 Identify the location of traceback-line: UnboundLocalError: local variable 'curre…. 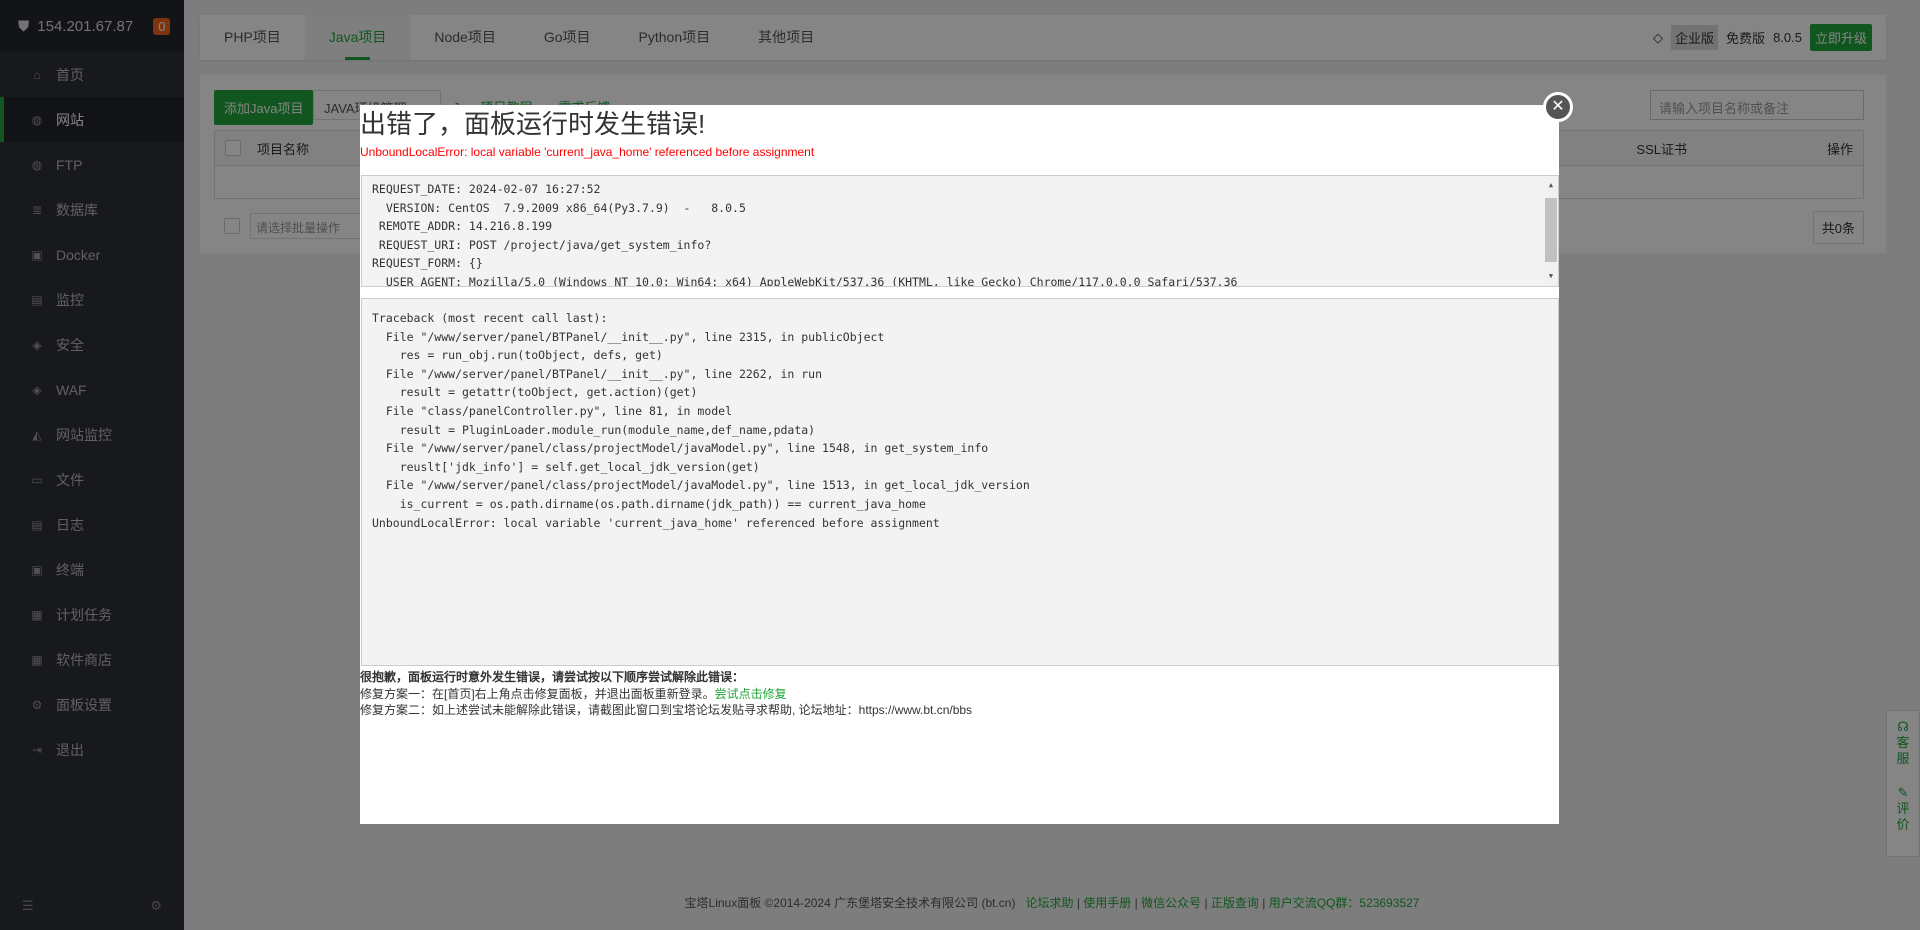
(656, 522).